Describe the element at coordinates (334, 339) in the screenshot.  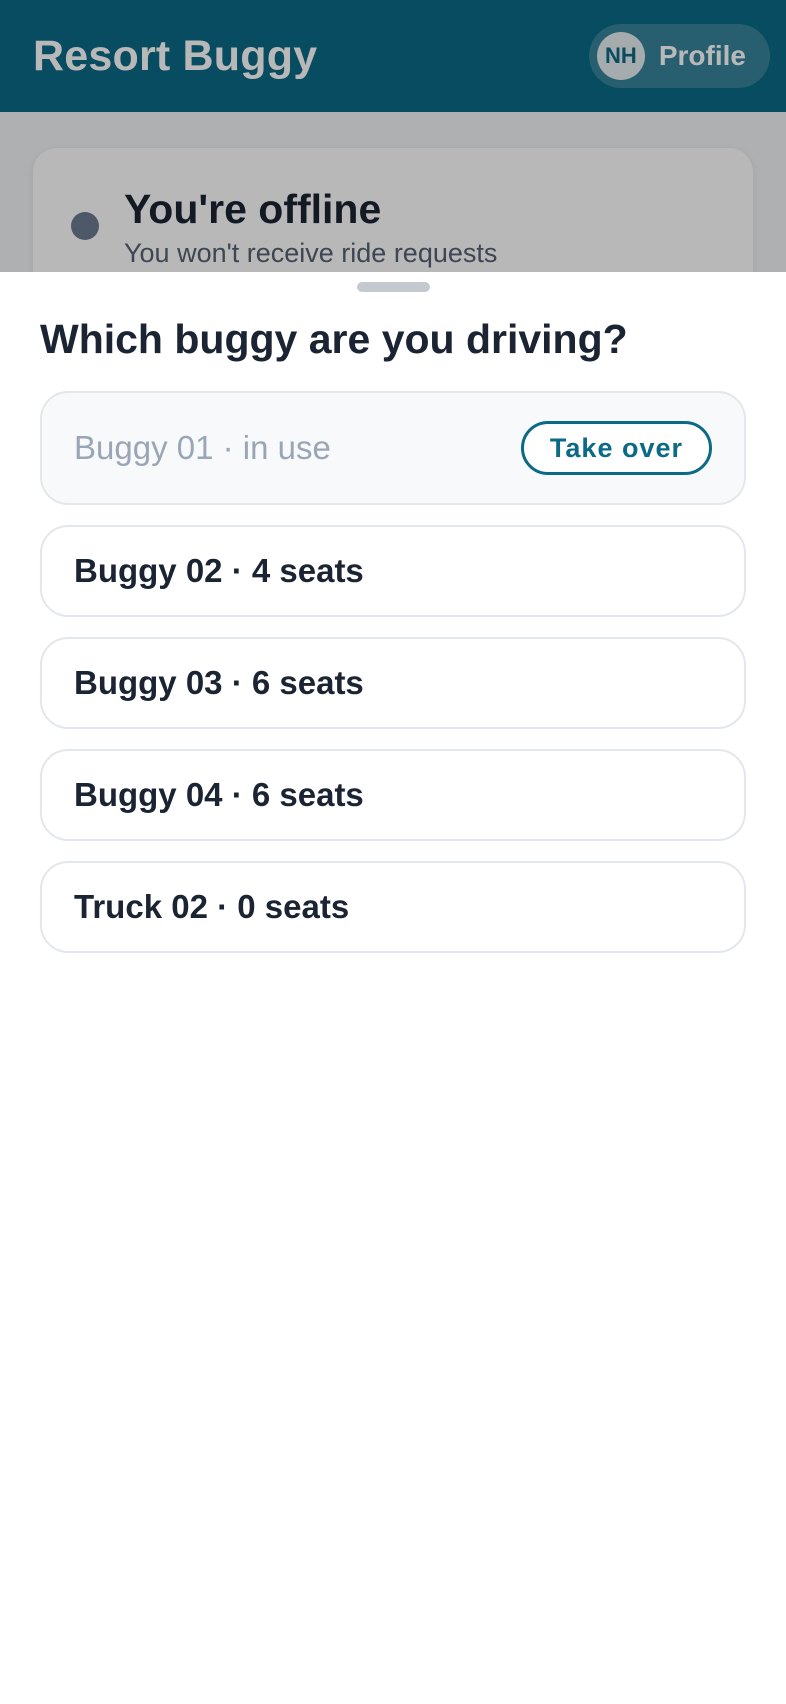
I see `sheet-title: Which buggy are you driving?` at that location.